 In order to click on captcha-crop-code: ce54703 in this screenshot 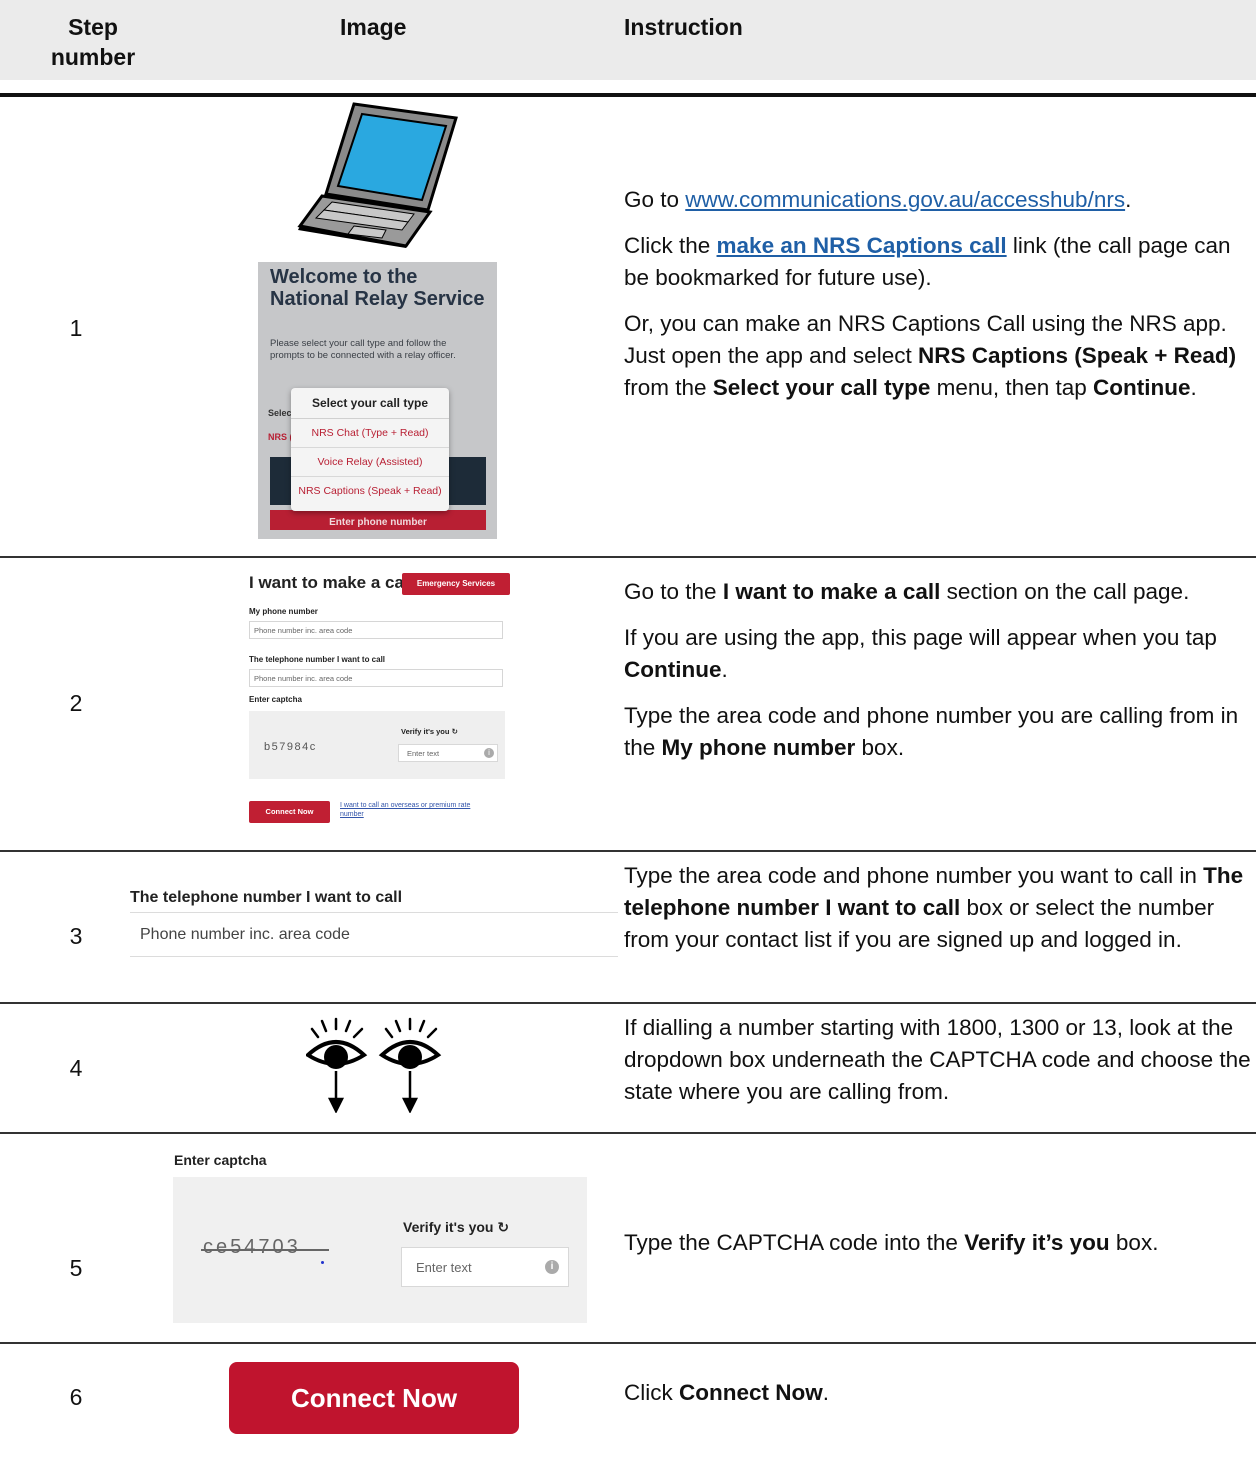, I will do `click(252, 1247)`.